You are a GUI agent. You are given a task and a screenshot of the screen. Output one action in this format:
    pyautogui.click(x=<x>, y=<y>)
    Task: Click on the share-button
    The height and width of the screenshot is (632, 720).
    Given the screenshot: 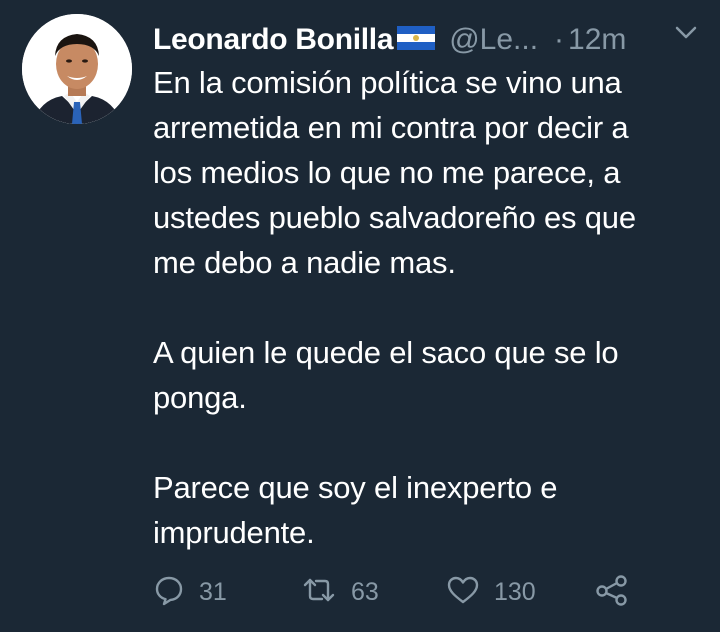 What is the action you would take?
    pyautogui.click(x=612, y=592)
    